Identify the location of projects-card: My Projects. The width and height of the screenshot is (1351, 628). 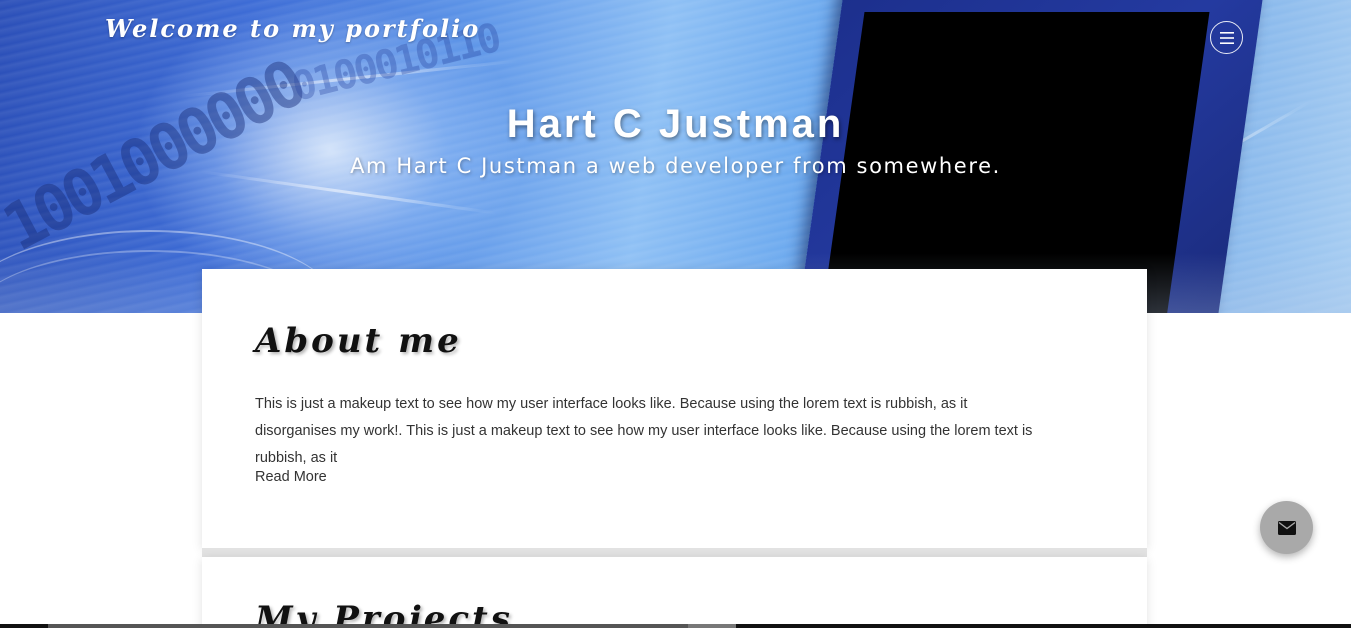
(674, 592).